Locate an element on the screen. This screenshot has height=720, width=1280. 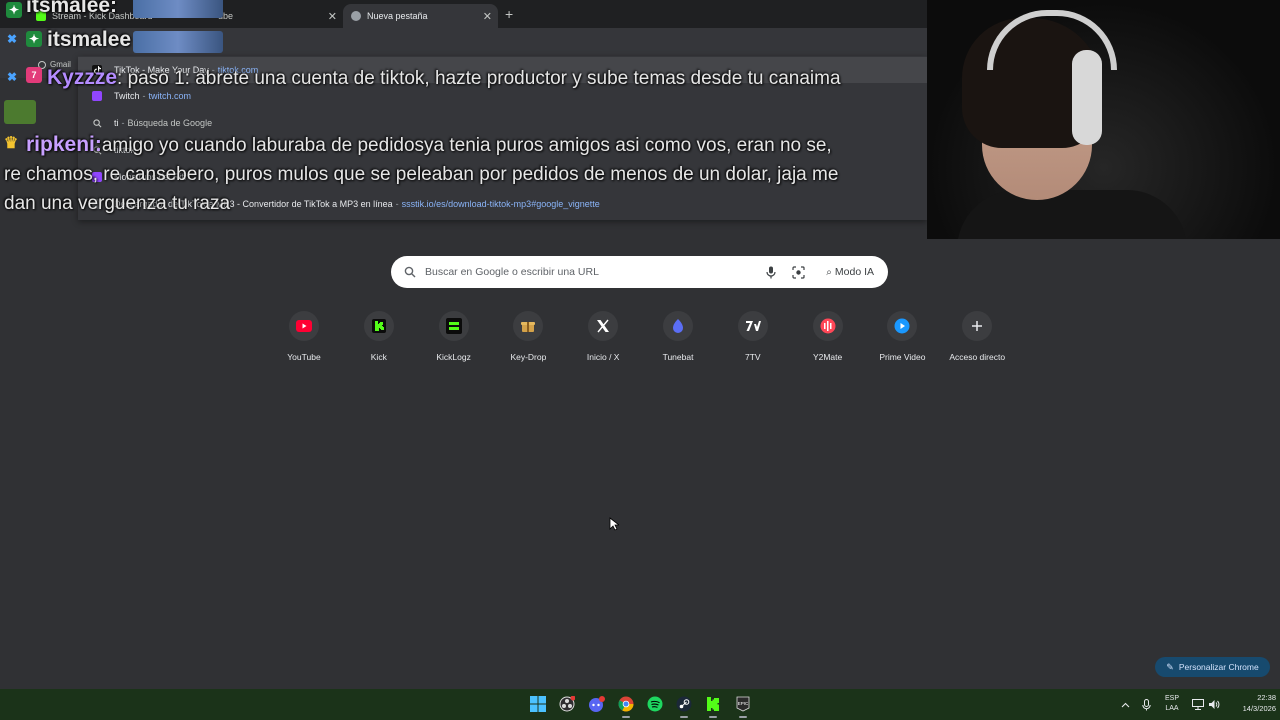
suggestion-row: Twitch - twitch.com is located at coordinates (502, 96).